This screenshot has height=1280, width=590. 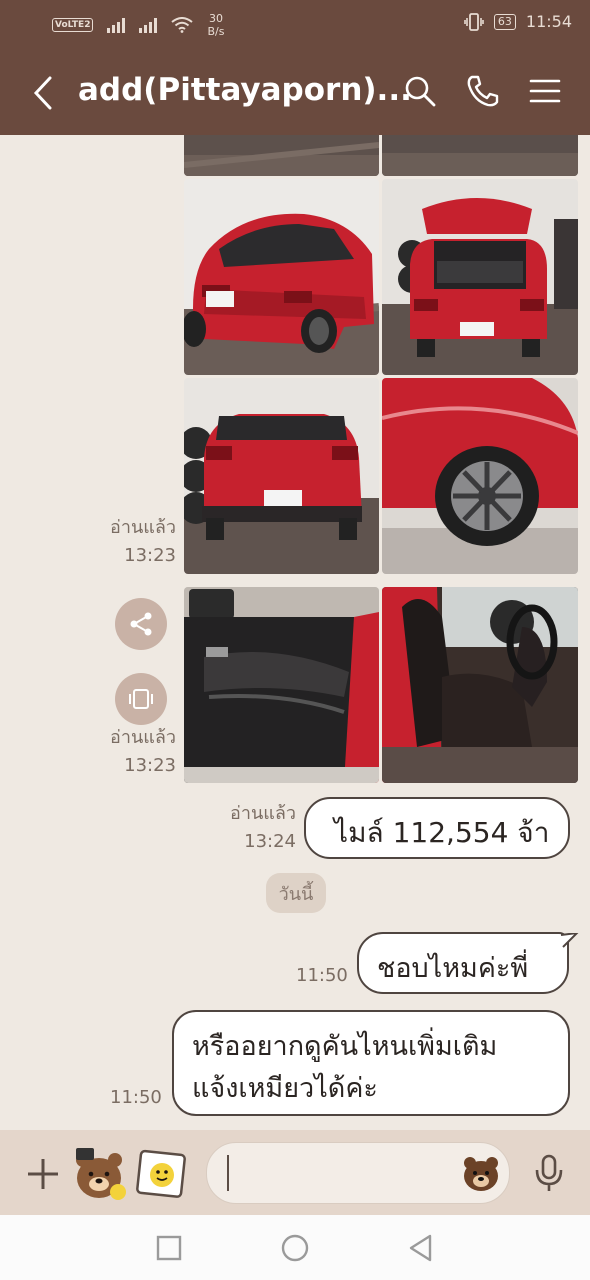 I want to click on back-icon, so click(x=43, y=93).